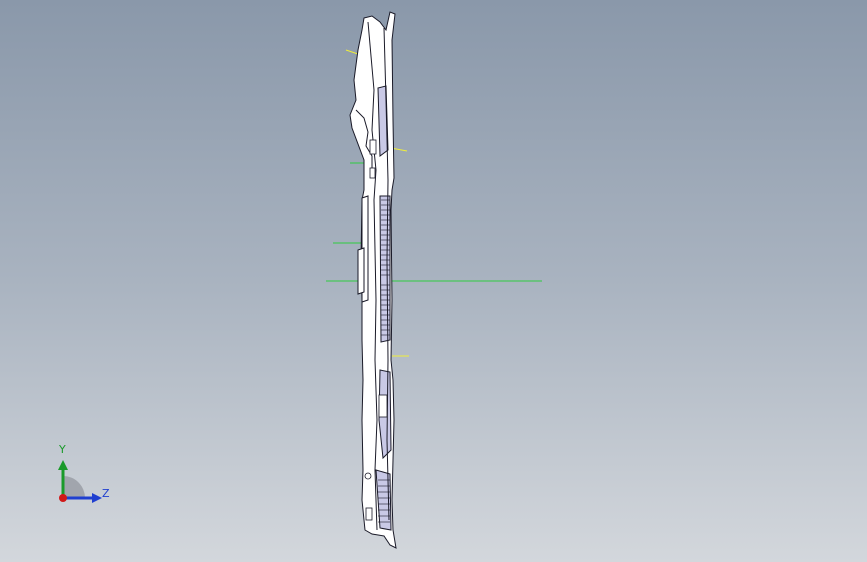  I want to click on hole-feature, so click(368, 476).